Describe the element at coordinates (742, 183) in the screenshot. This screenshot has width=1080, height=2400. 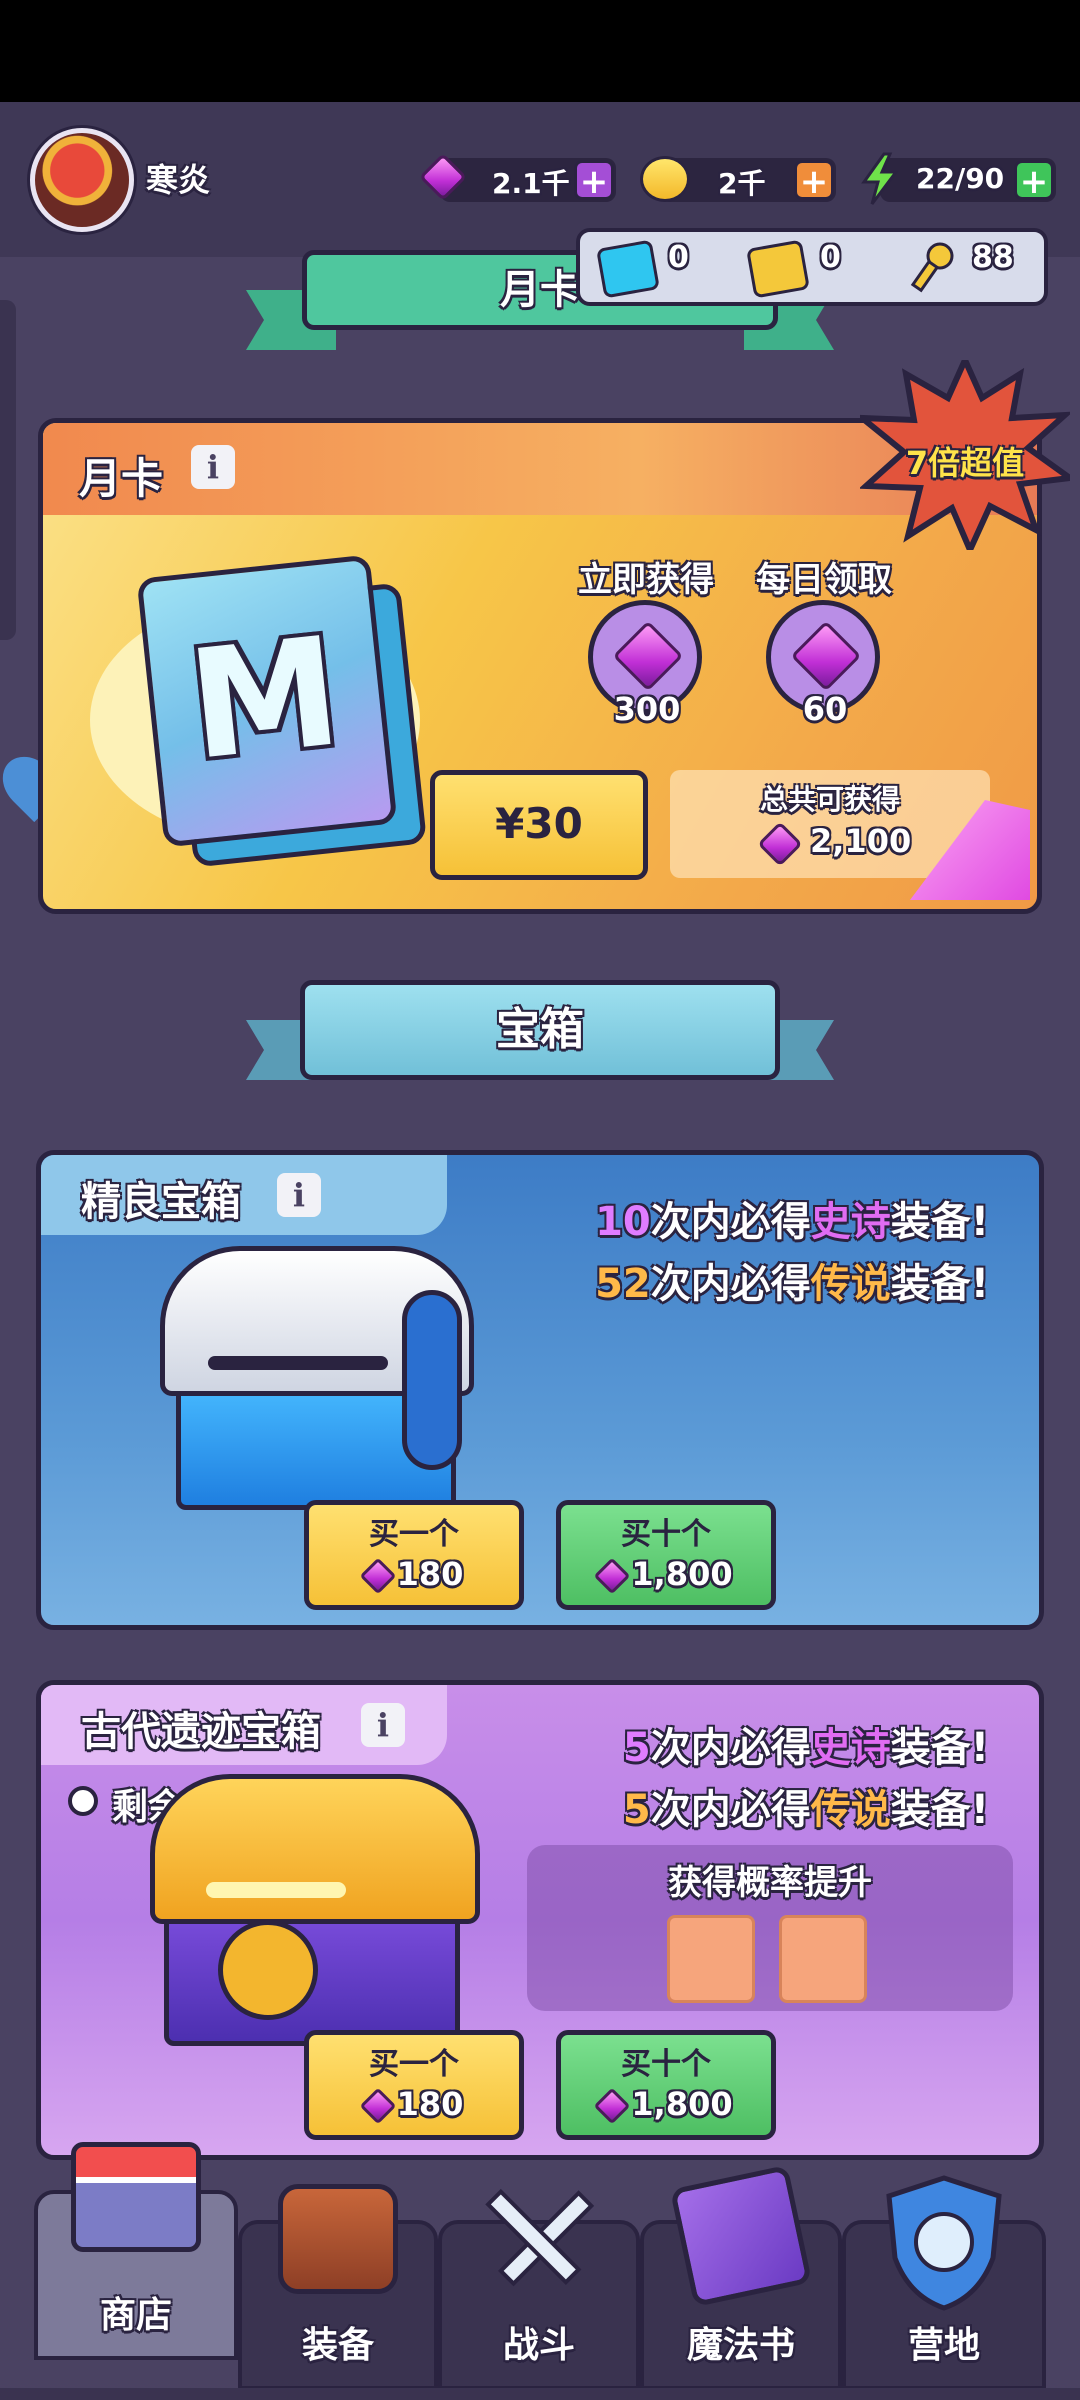
I see `coin-amount: 2千` at that location.